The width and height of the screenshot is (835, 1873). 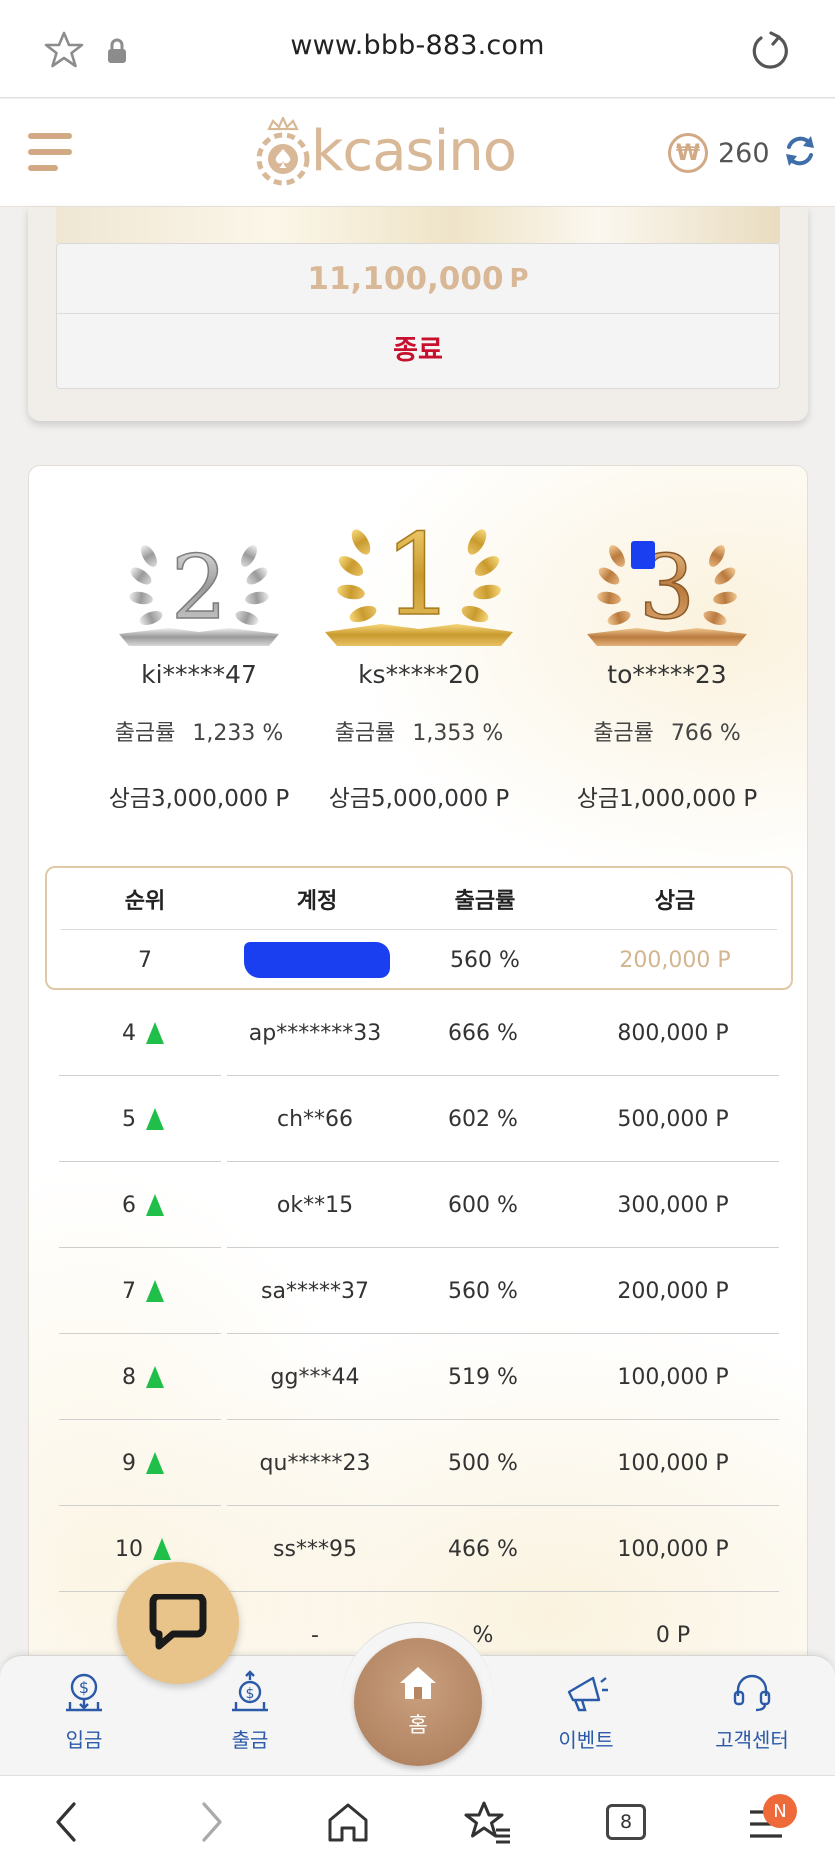 What do you see at coordinates (348, 1824) in the screenshot?
I see `home-browser-icon` at bounding box center [348, 1824].